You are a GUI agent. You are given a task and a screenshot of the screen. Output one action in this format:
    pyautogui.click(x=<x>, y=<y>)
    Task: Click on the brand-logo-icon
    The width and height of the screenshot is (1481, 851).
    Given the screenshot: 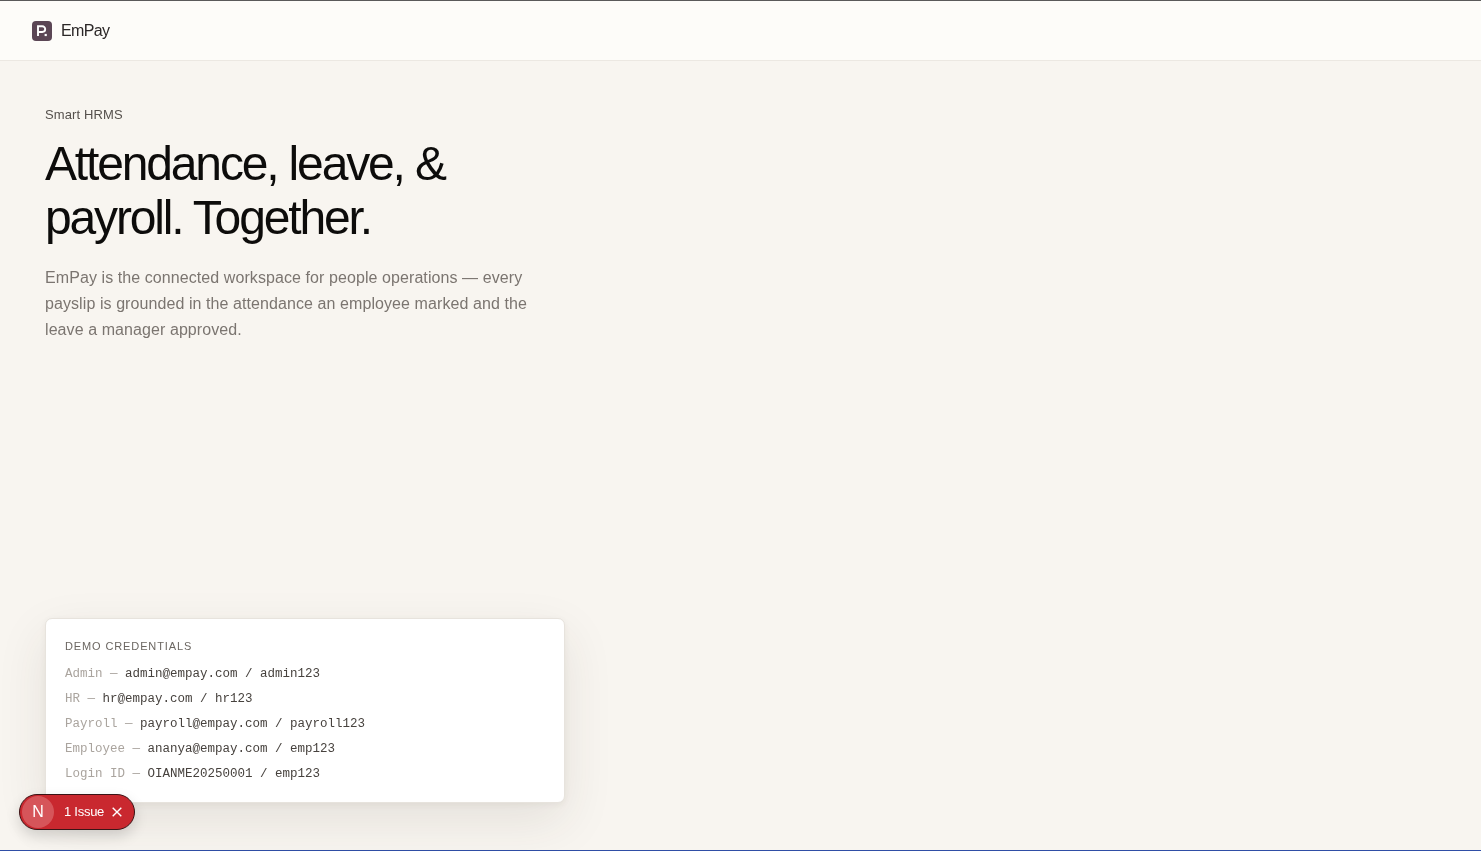 What is the action you would take?
    pyautogui.click(x=42, y=30)
    